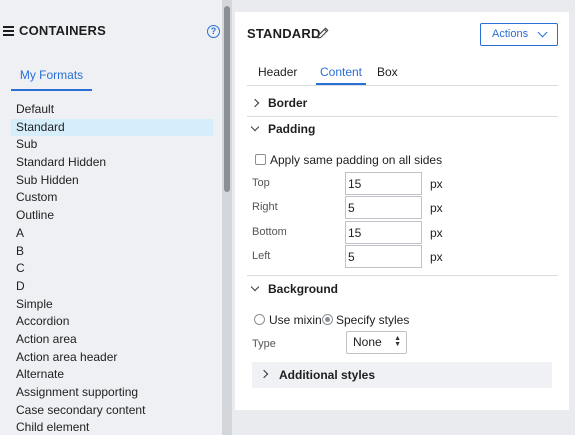  What do you see at coordinates (112, 287) in the screenshot?
I see `format-item-d: D` at bounding box center [112, 287].